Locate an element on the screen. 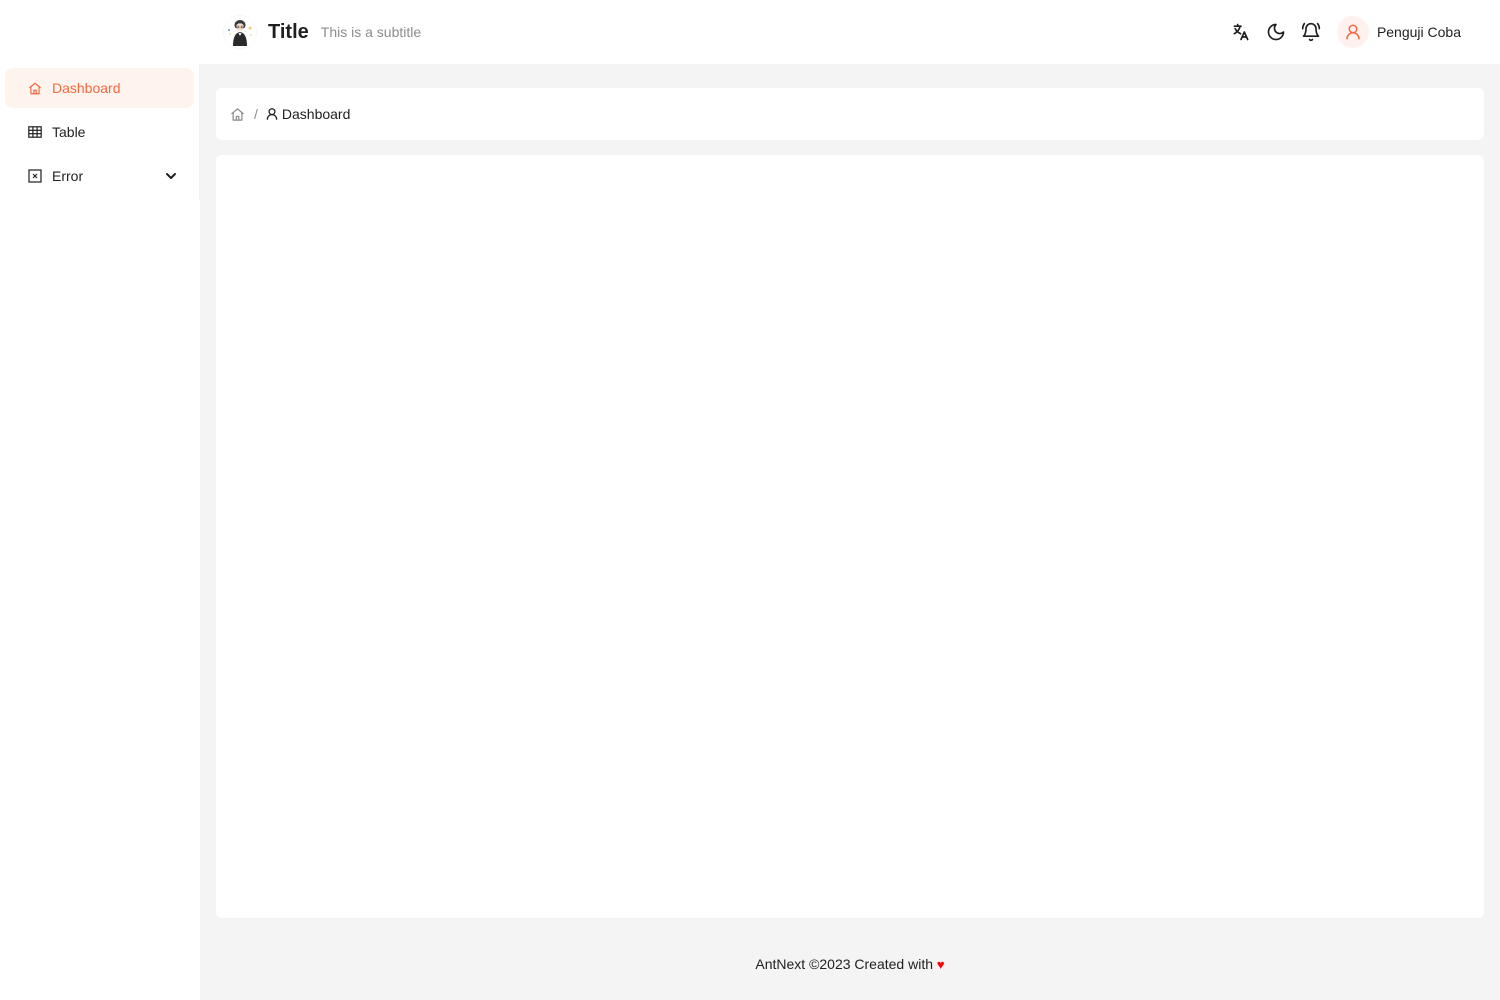  heart-icon: ♥ is located at coordinates (940, 964).